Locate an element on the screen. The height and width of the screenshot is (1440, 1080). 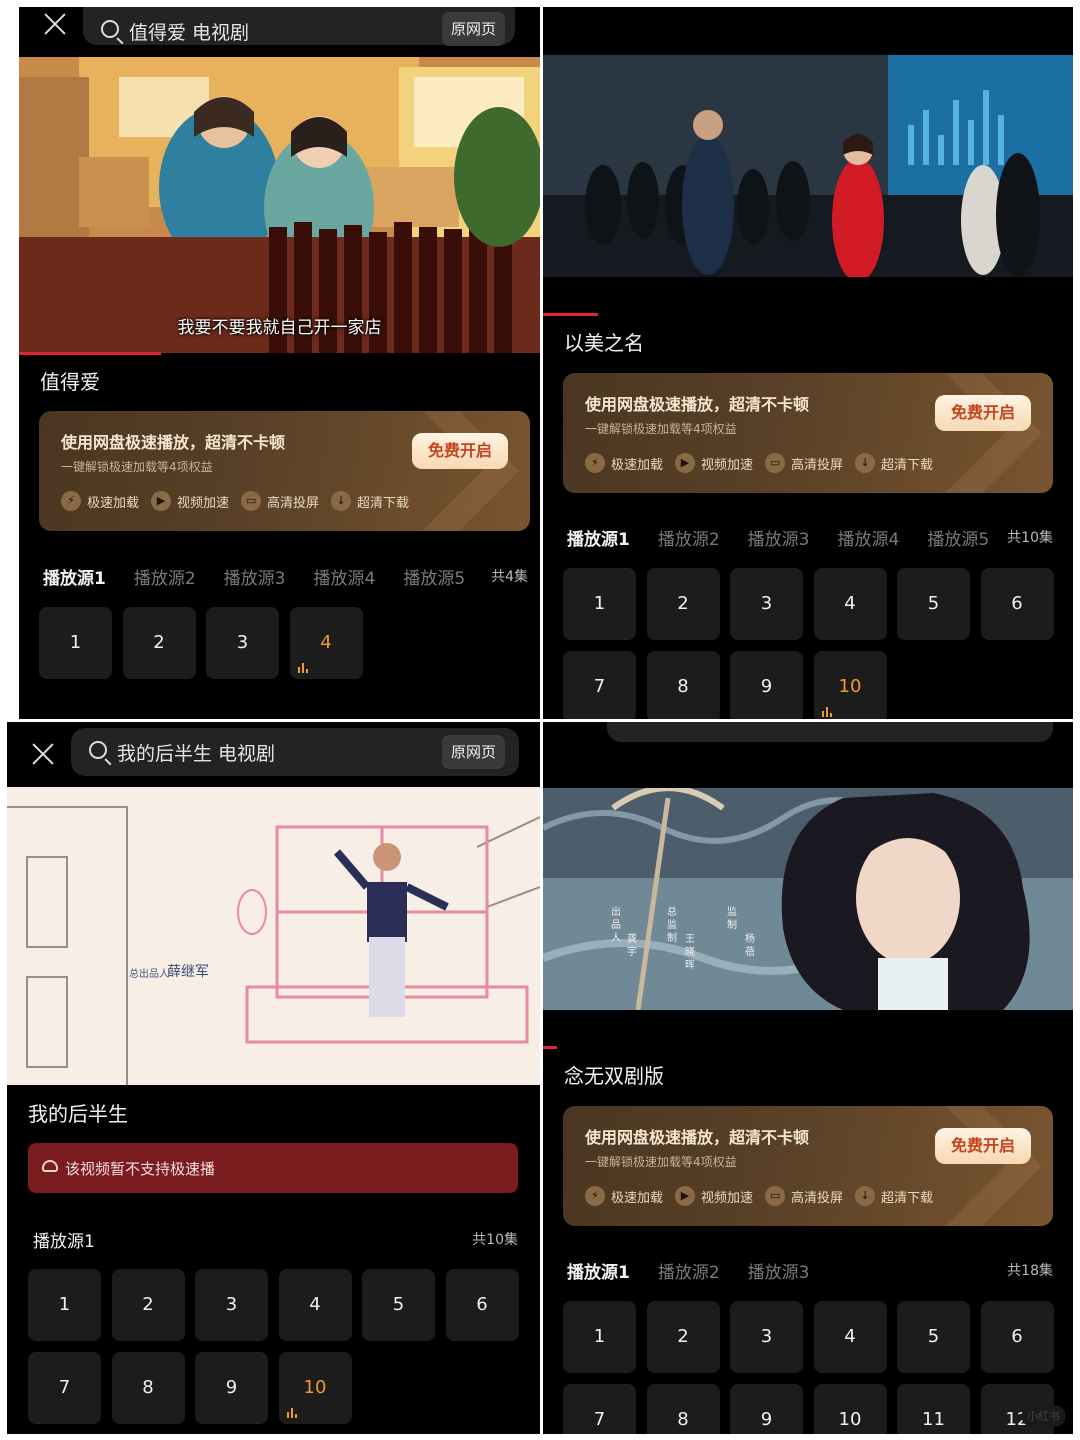
chevron-decoration is located at coordinates (943, 1166).